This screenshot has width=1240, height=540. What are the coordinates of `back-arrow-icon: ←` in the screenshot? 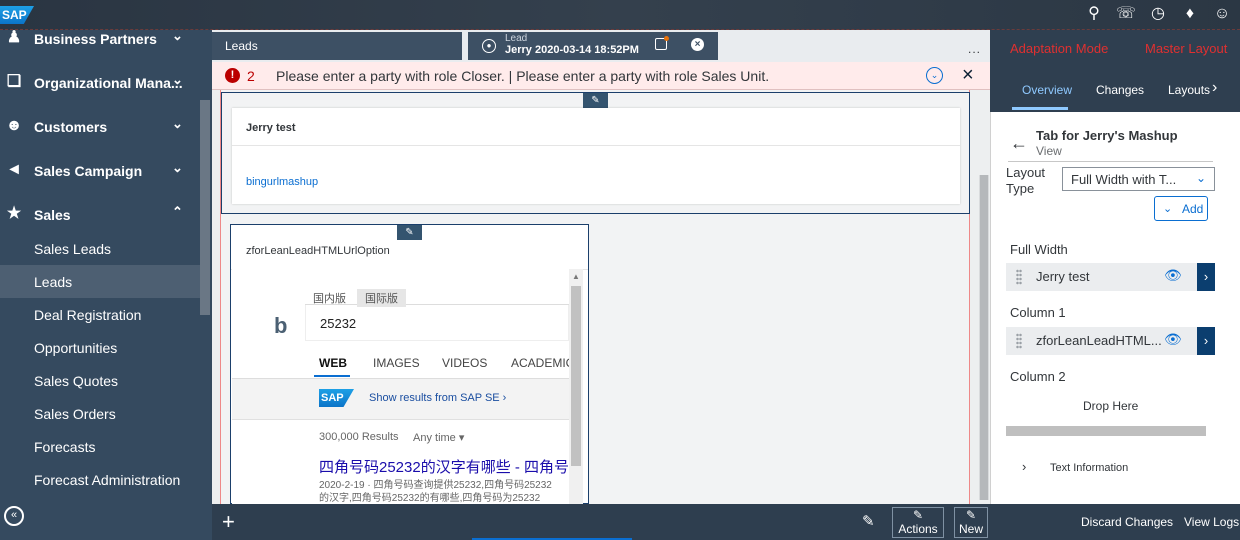 It's located at (1019, 143).